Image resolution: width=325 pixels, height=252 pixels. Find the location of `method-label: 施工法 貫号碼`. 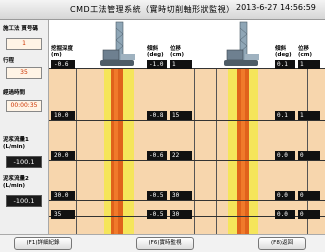

method-label: 施工法 貫号碼 is located at coordinates (20, 29).